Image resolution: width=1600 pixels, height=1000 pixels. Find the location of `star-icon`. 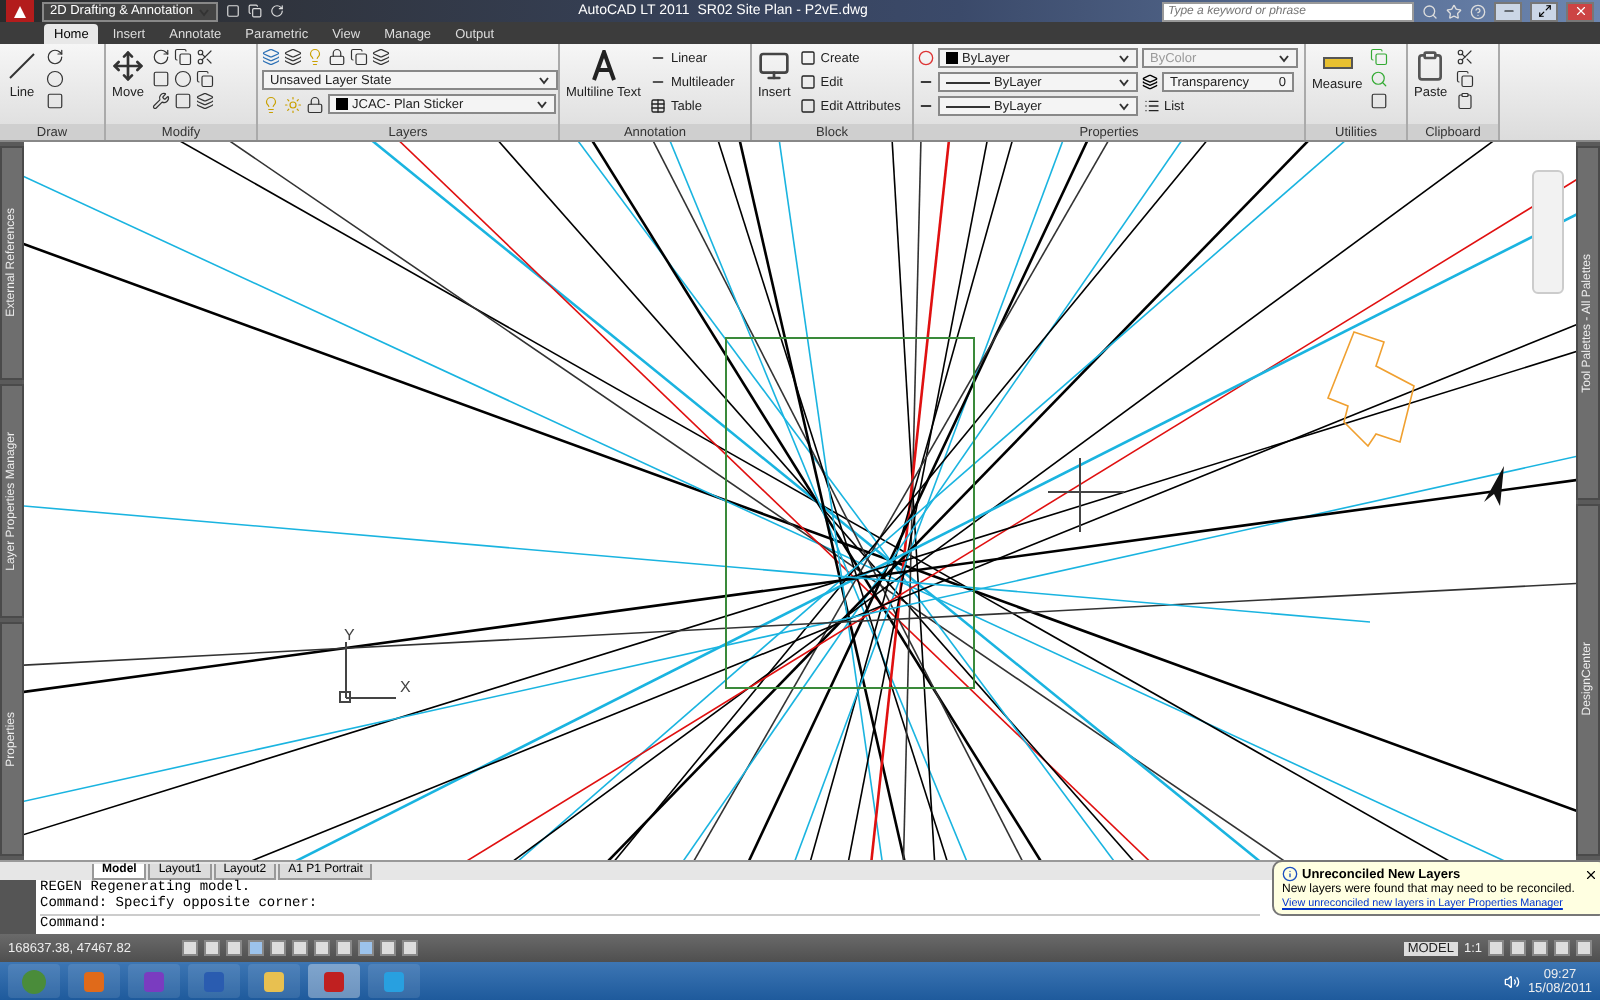

star-icon is located at coordinates (1454, 11).